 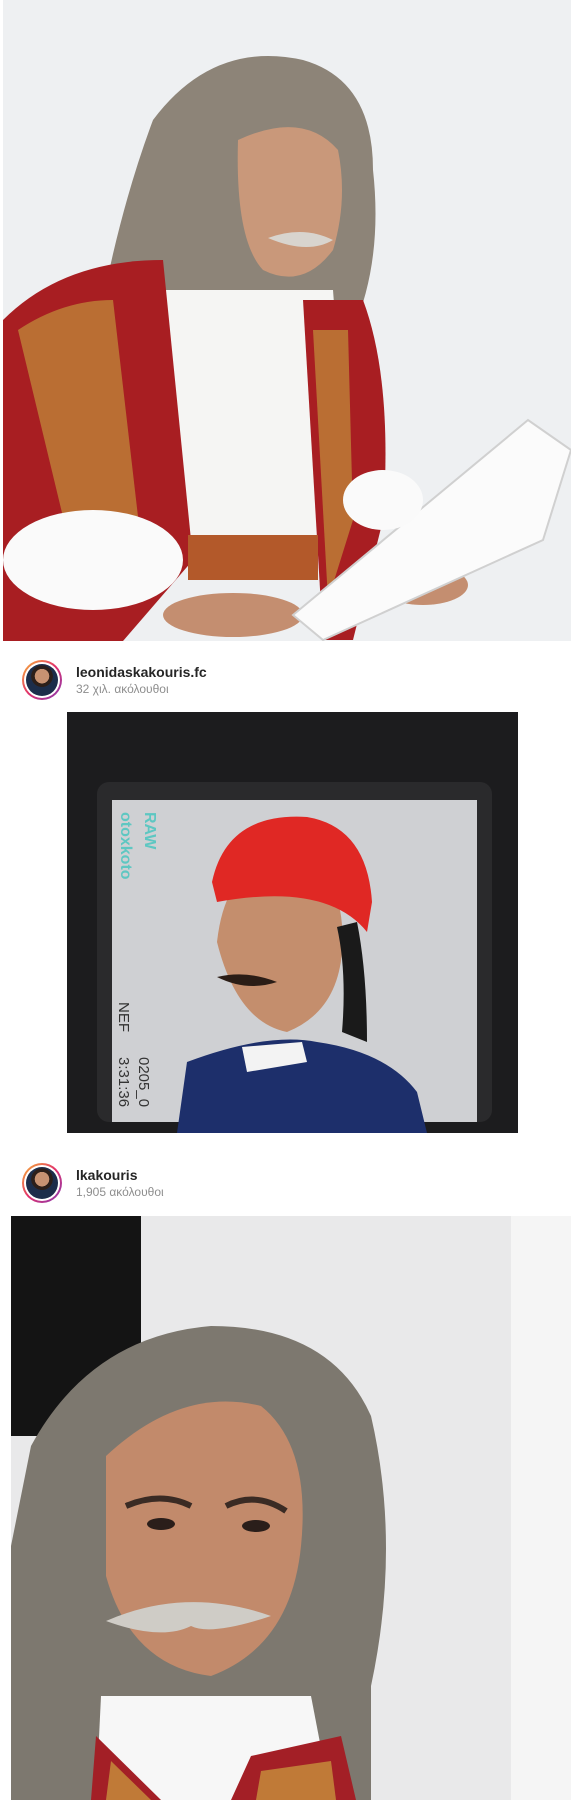 What do you see at coordinates (143, 1082) in the screenshot?
I see `viewfinder-file-label: 0205_0` at bounding box center [143, 1082].